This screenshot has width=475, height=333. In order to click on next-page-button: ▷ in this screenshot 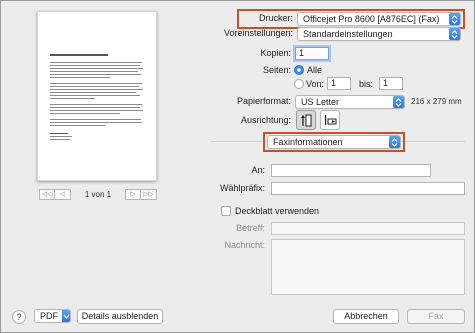, I will do `click(133, 194)`.